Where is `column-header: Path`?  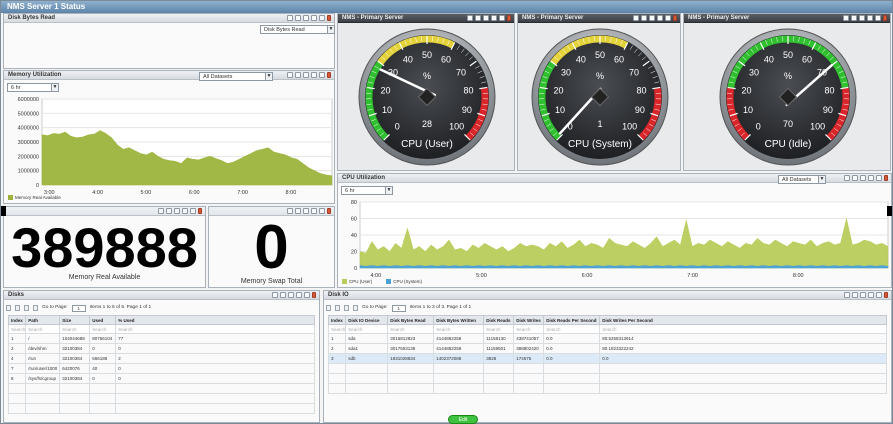 column-header: Path is located at coordinates (43, 320).